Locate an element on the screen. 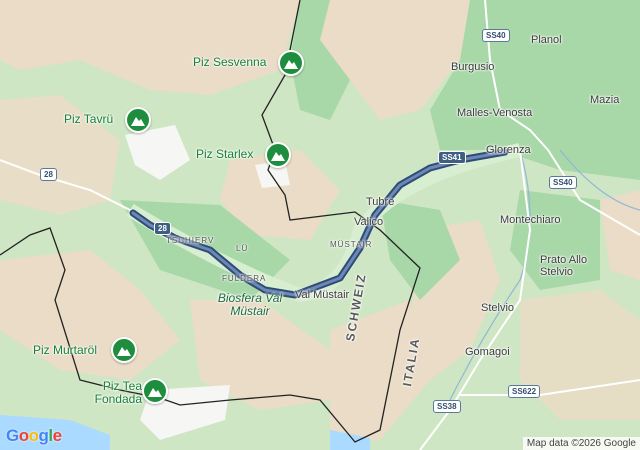 This screenshot has width=640, height=450. peak-label-tavru: Piz Tavrü is located at coordinates (89, 119).